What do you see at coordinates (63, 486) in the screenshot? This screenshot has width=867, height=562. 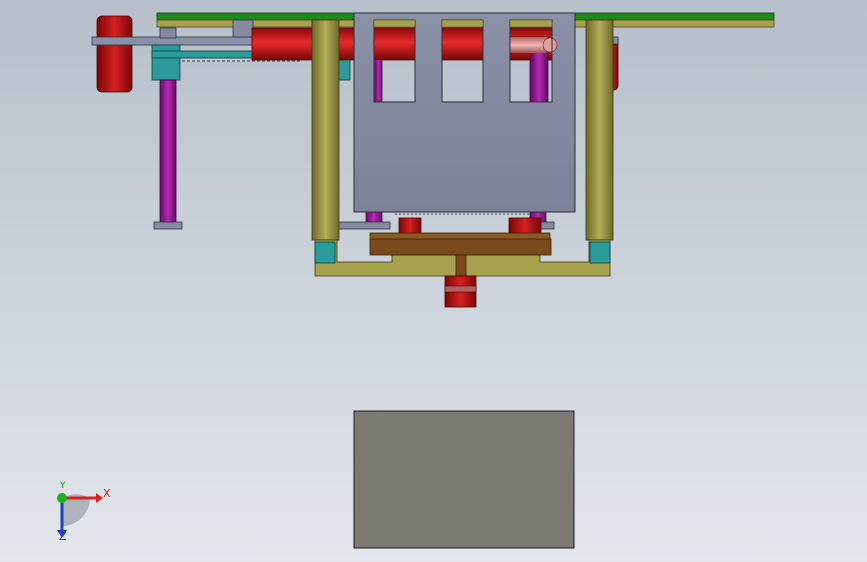 I see `y-axis-label: Y` at bounding box center [63, 486].